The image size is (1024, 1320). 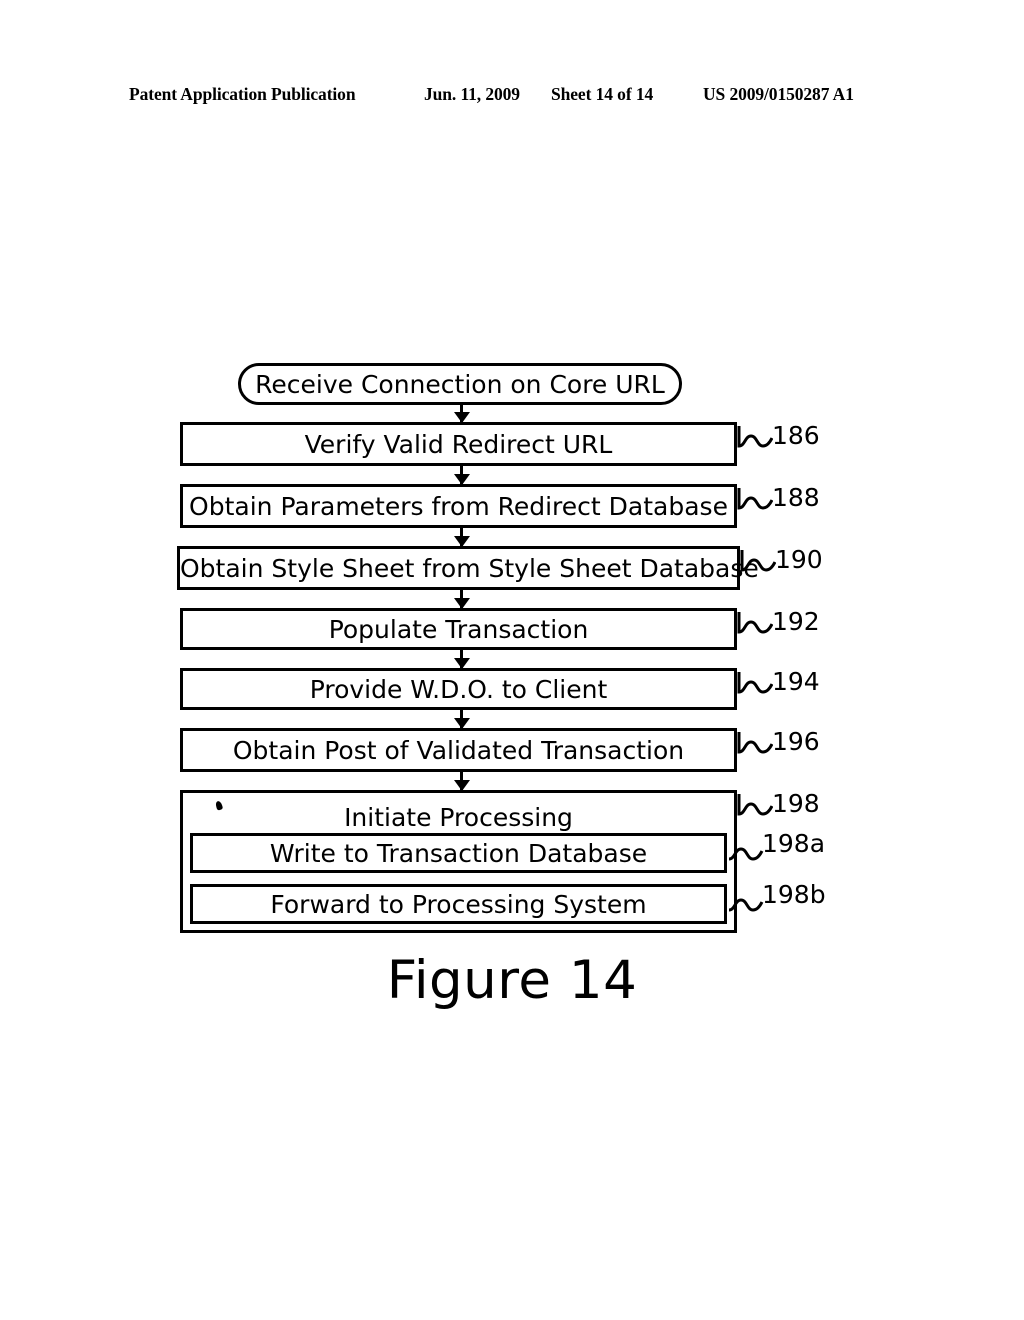 I want to click on reference-numeral-198a: 198a, so click(x=794, y=843).